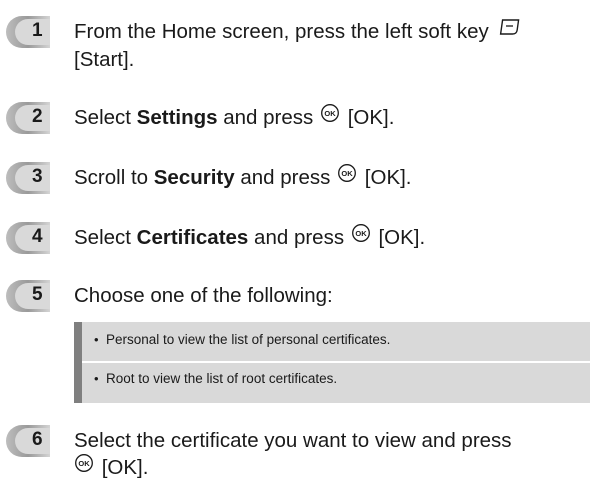 The width and height of the screenshot is (590, 487). Describe the element at coordinates (37, 439) in the screenshot. I see `step-number: 6` at that location.